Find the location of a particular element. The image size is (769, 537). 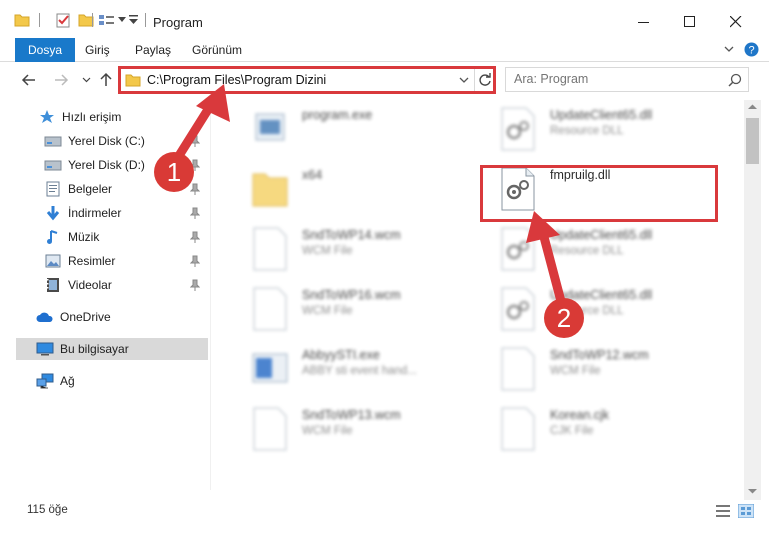

view-options-icon is located at coordinates (107, 20).